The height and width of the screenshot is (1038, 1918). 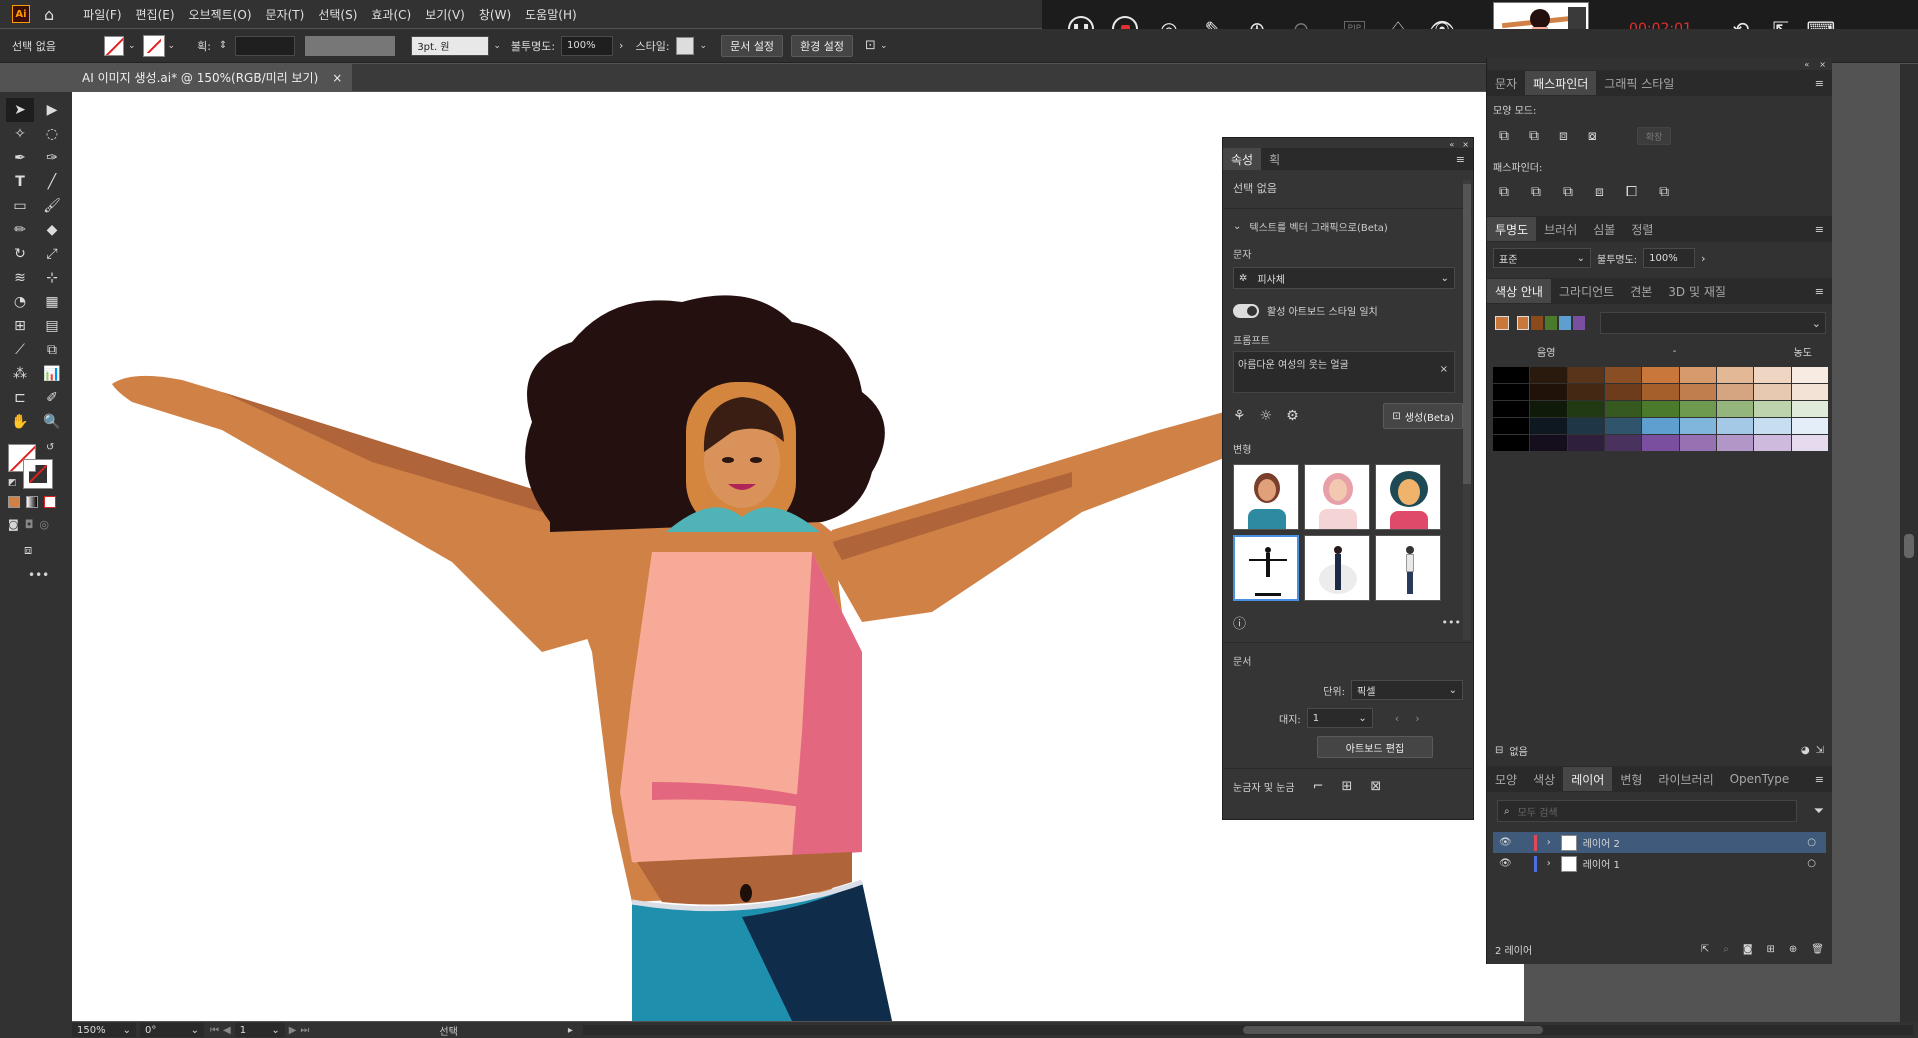 What do you see at coordinates (52, 374) in the screenshot?
I see `graph-tool-icon: 📊` at bounding box center [52, 374].